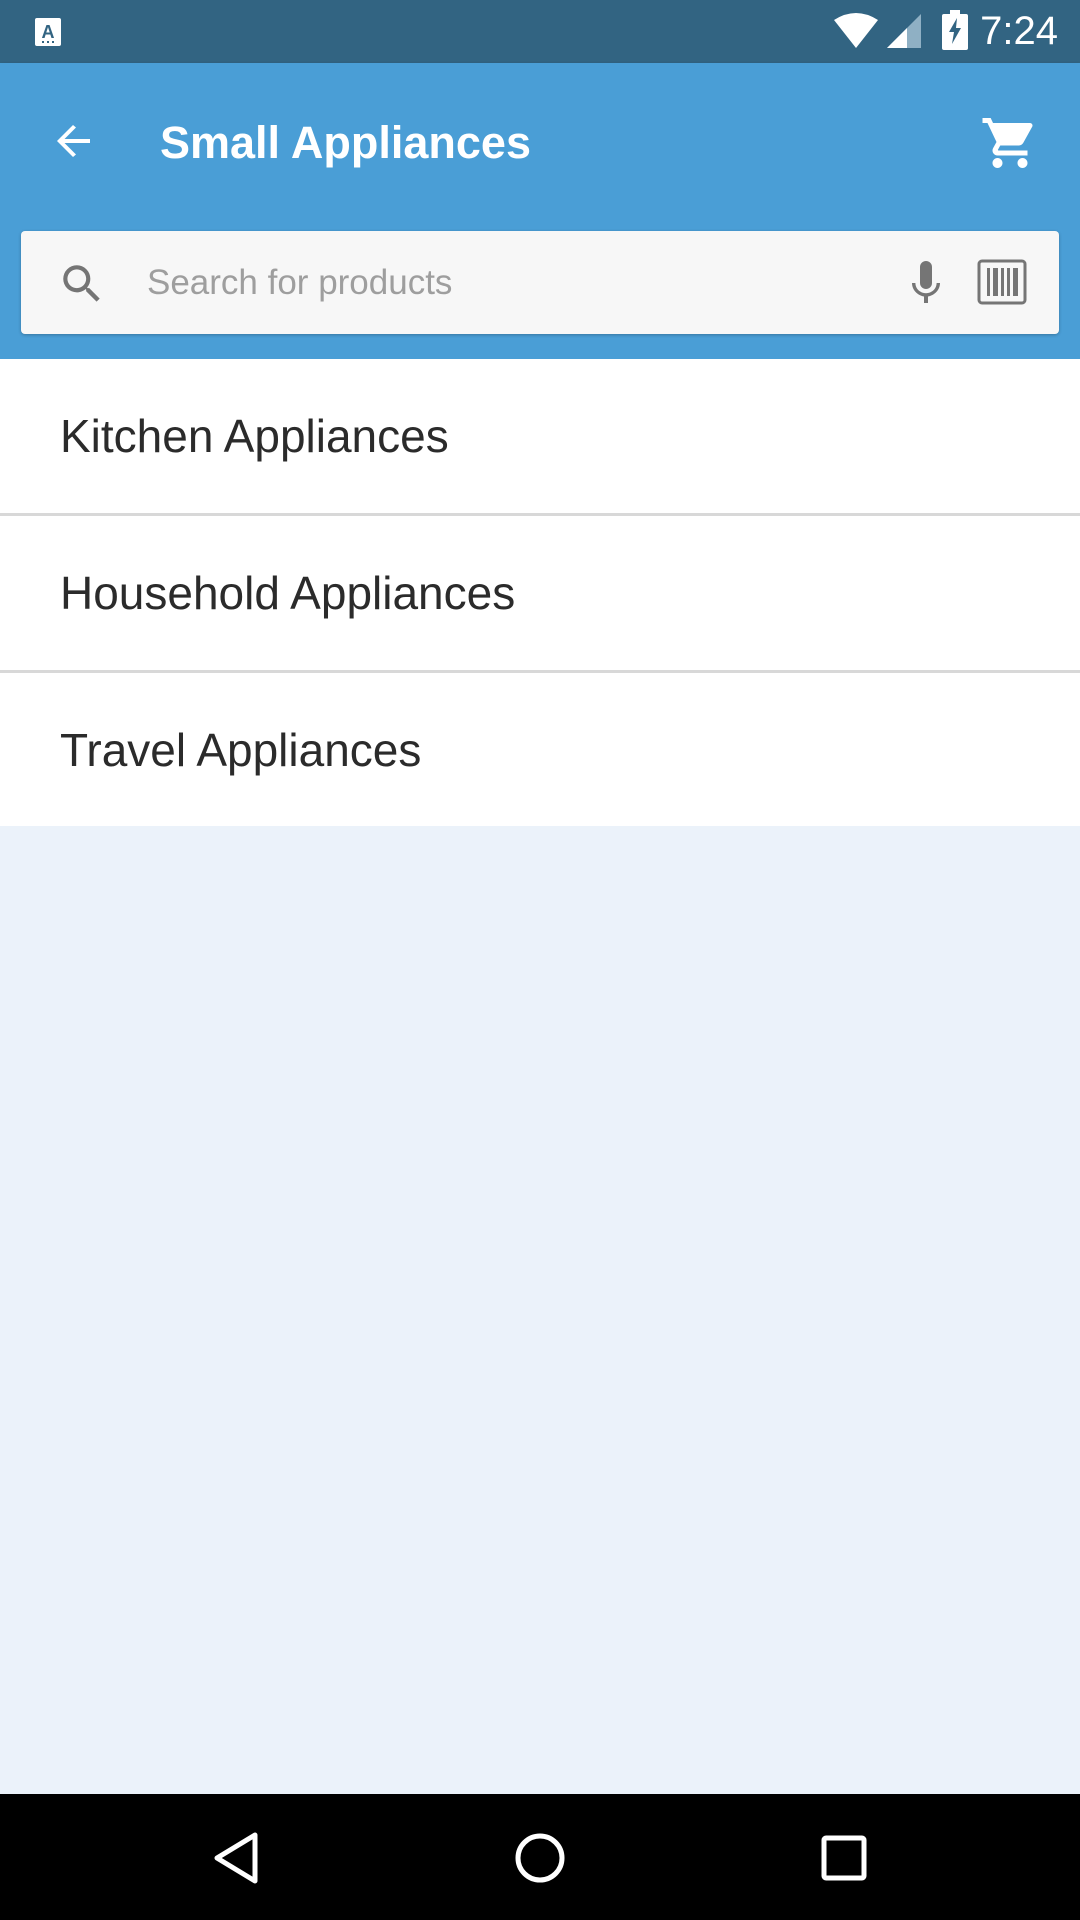 The image size is (1080, 1920). What do you see at coordinates (81, 283) in the screenshot?
I see `search-icon` at bounding box center [81, 283].